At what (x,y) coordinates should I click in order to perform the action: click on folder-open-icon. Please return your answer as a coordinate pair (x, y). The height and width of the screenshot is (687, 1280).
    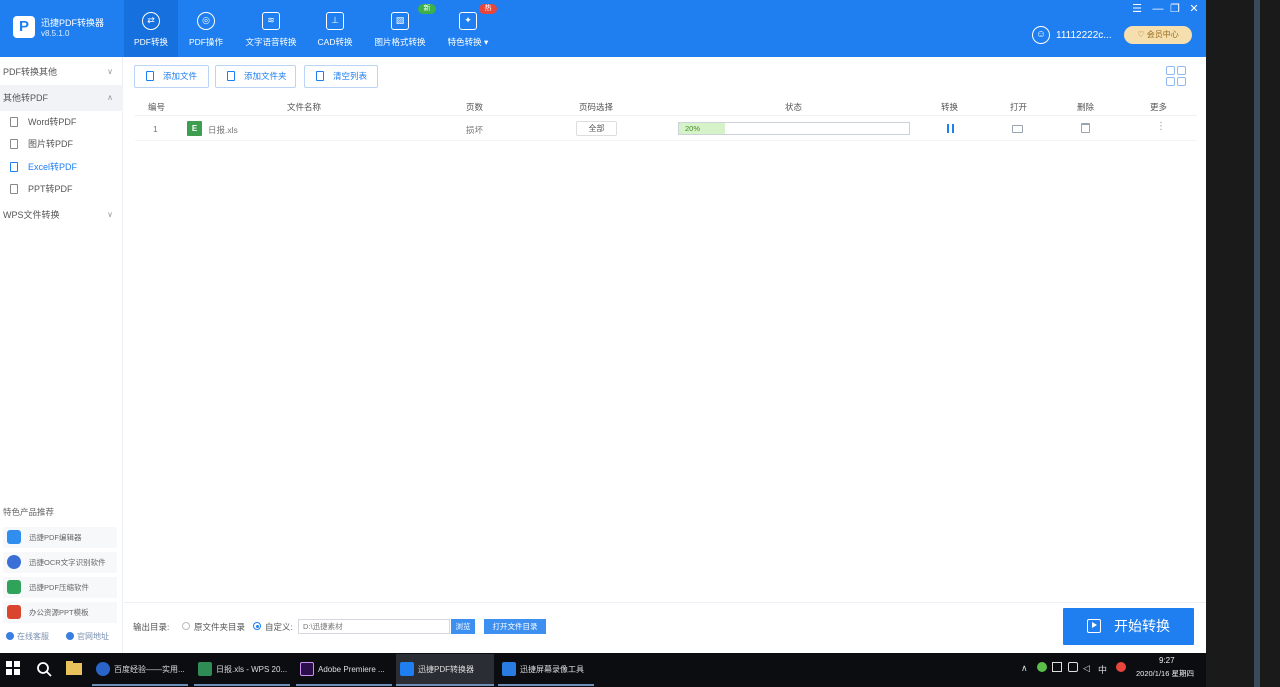
    Looking at the image, I should click on (1017, 129).